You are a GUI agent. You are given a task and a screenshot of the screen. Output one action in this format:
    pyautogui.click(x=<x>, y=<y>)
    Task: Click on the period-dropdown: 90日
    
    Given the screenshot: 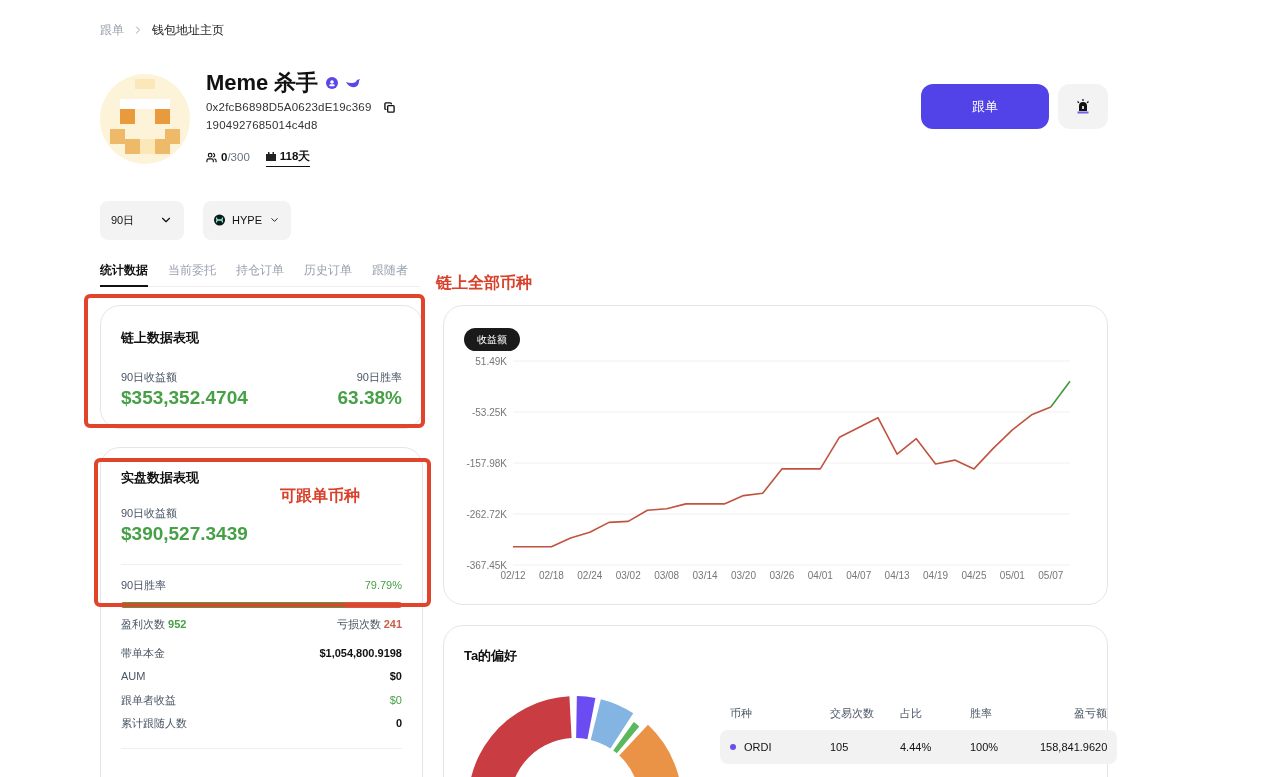 What is the action you would take?
    pyautogui.click(x=142, y=220)
    